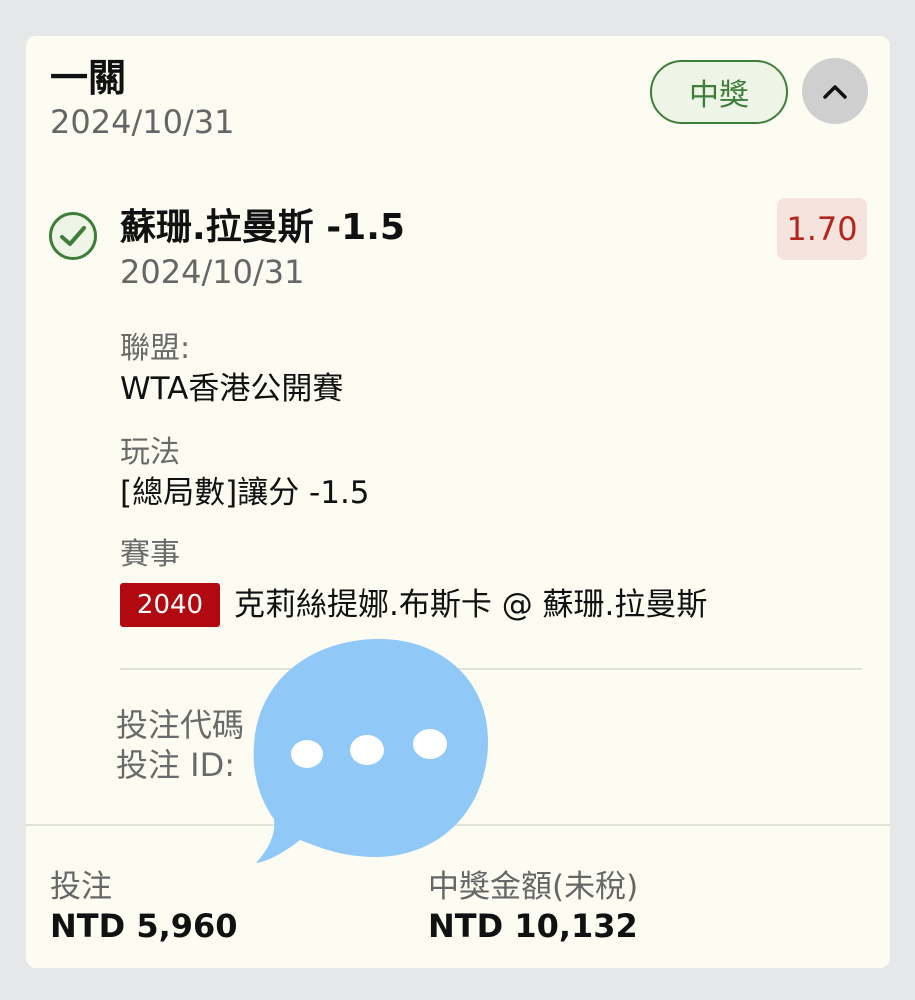  What do you see at coordinates (180, 725) in the screenshot?
I see `bet-code-label: 投注代碼` at bounding box center [180, 725].